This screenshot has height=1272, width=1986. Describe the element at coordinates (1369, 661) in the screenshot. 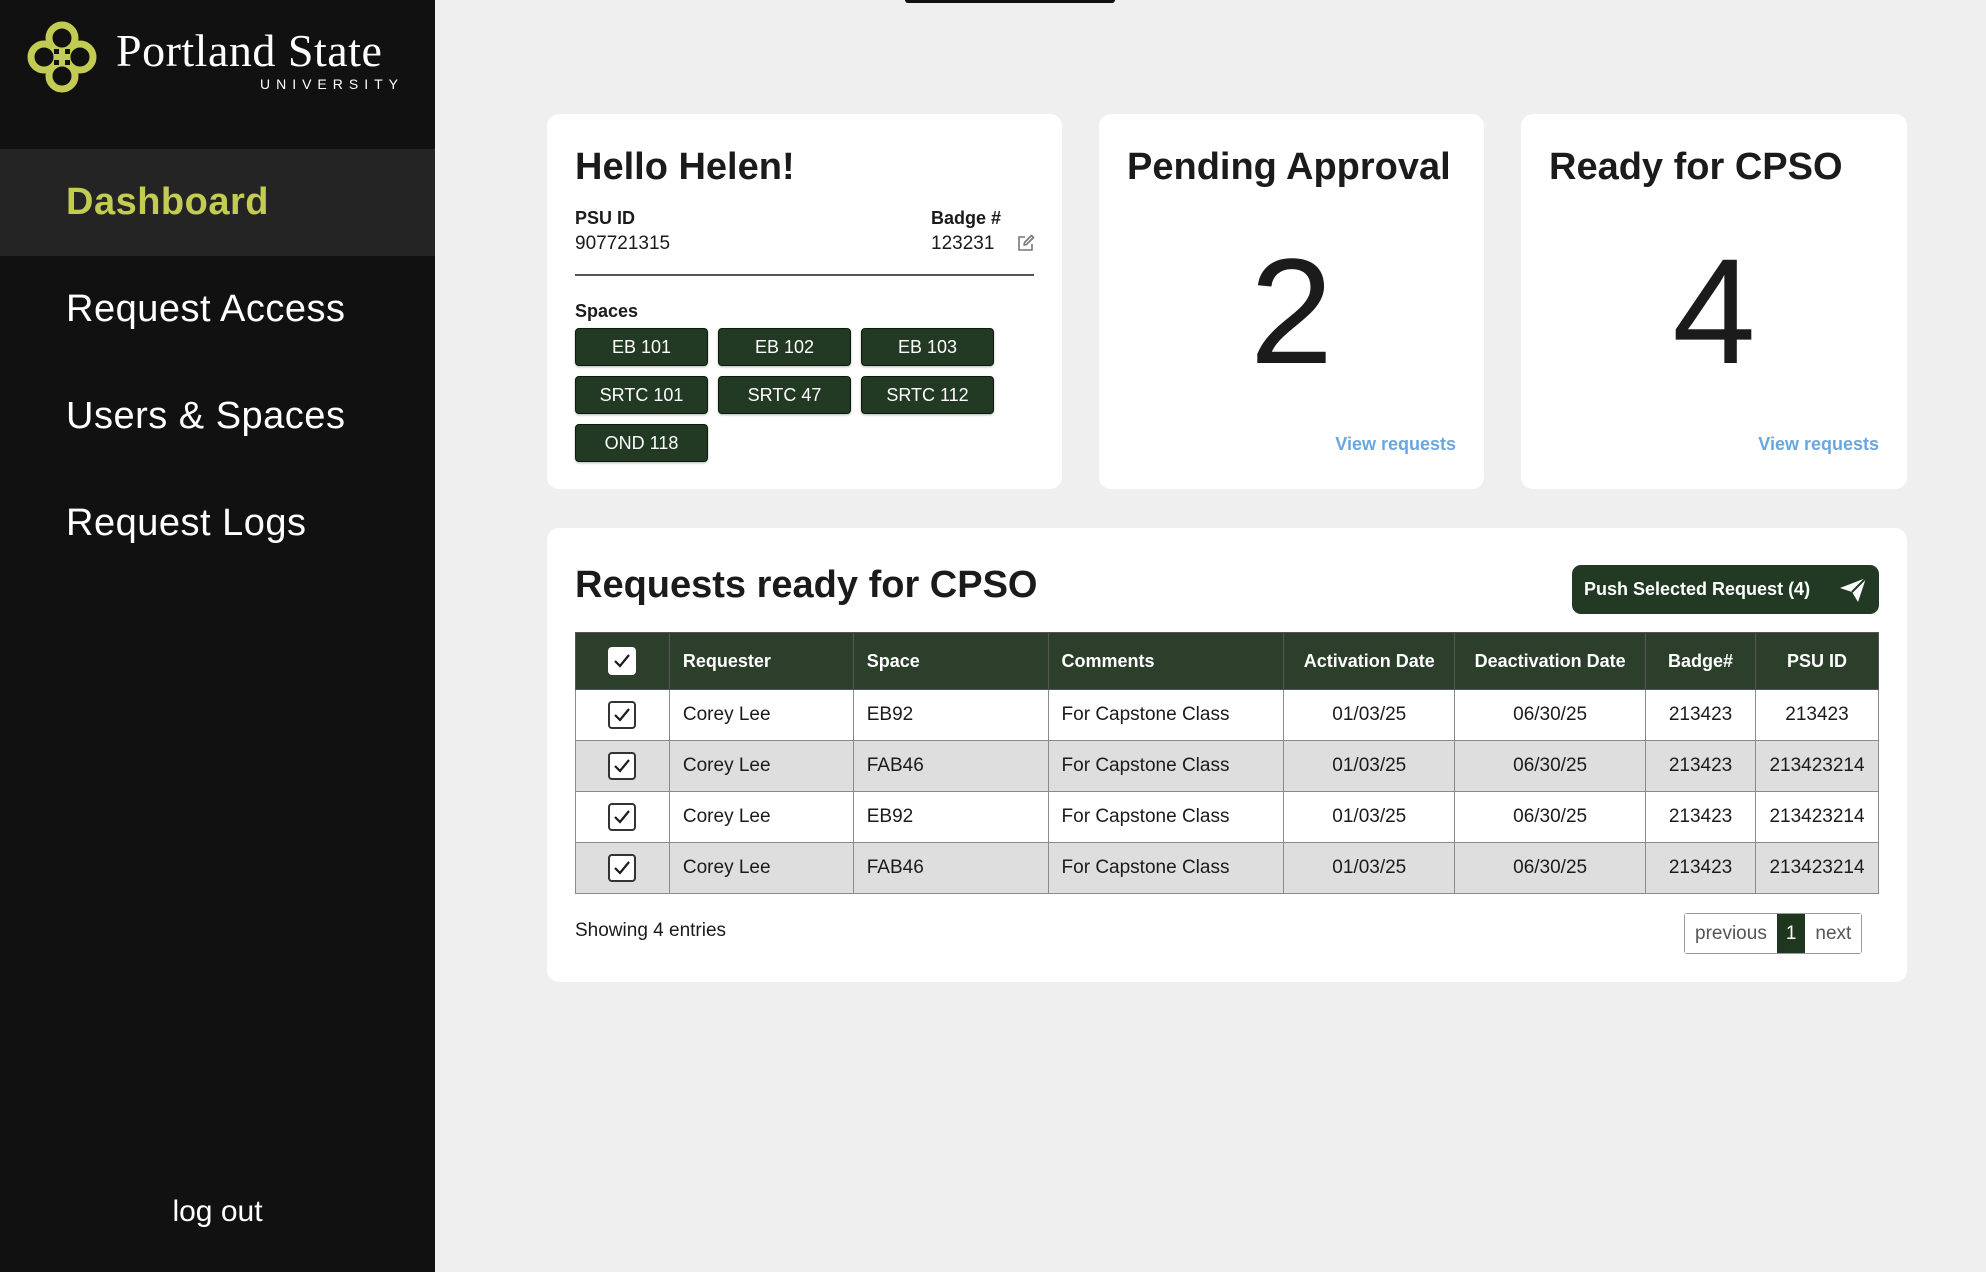

I see `column-header: Activation Date` at that location.